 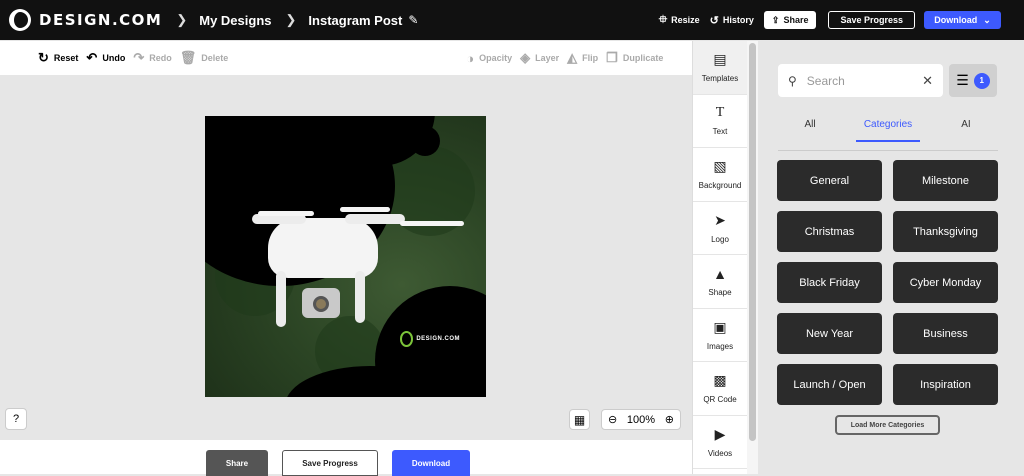 I want to click on search-icon: ⚲, so click(x=792, y=80).